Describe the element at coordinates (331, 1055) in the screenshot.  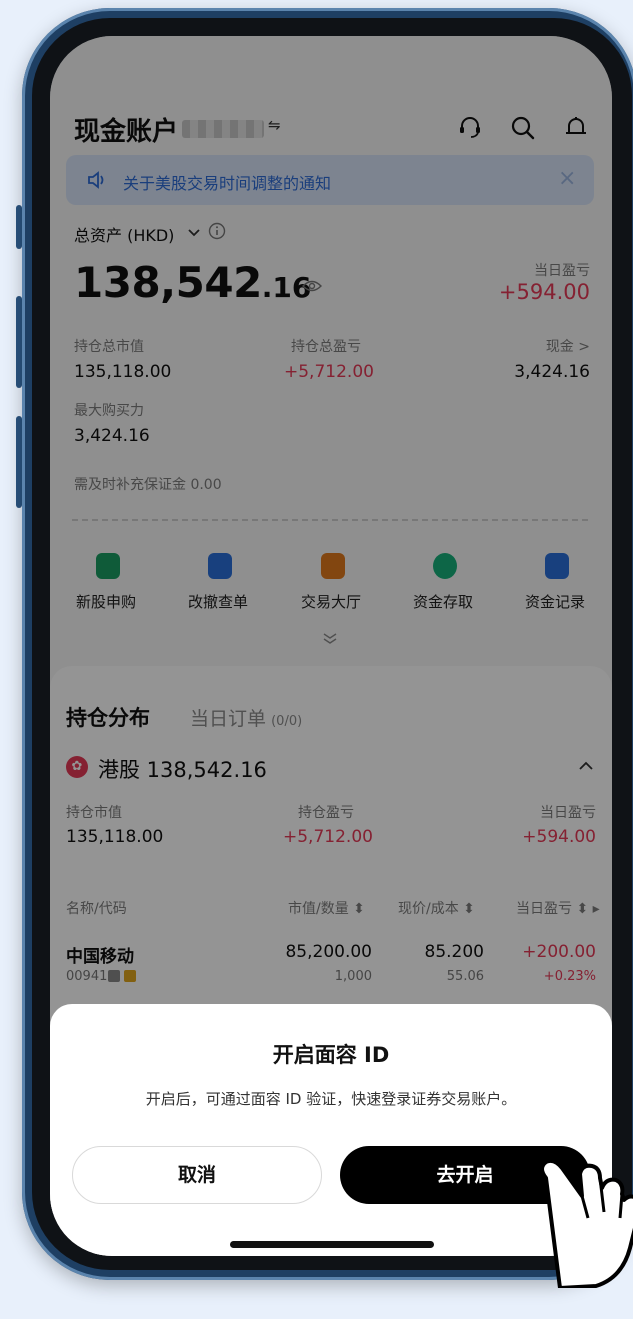
I see `dialog-title: 开启面容 ID` at that location.